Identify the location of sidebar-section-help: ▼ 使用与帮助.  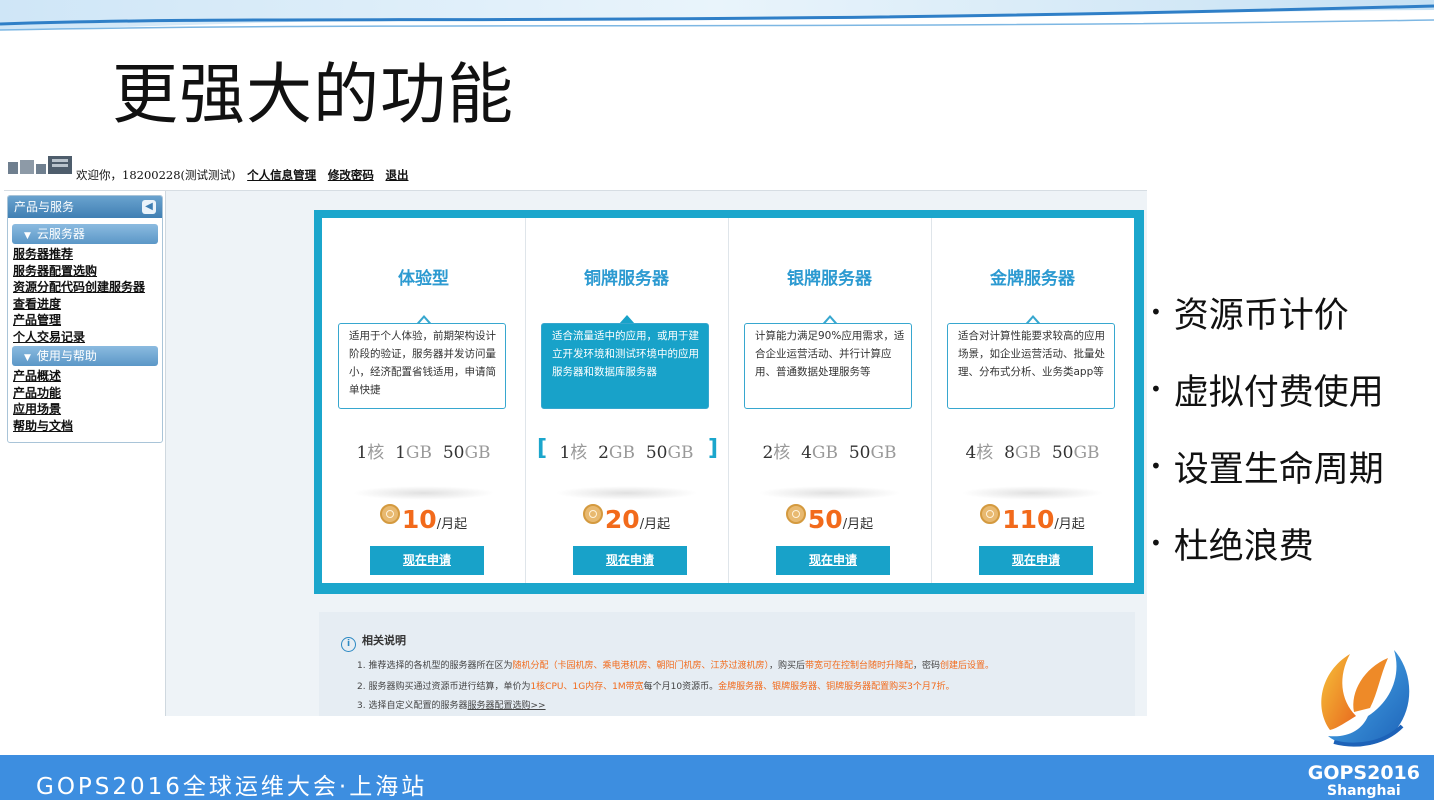
(85, 356).